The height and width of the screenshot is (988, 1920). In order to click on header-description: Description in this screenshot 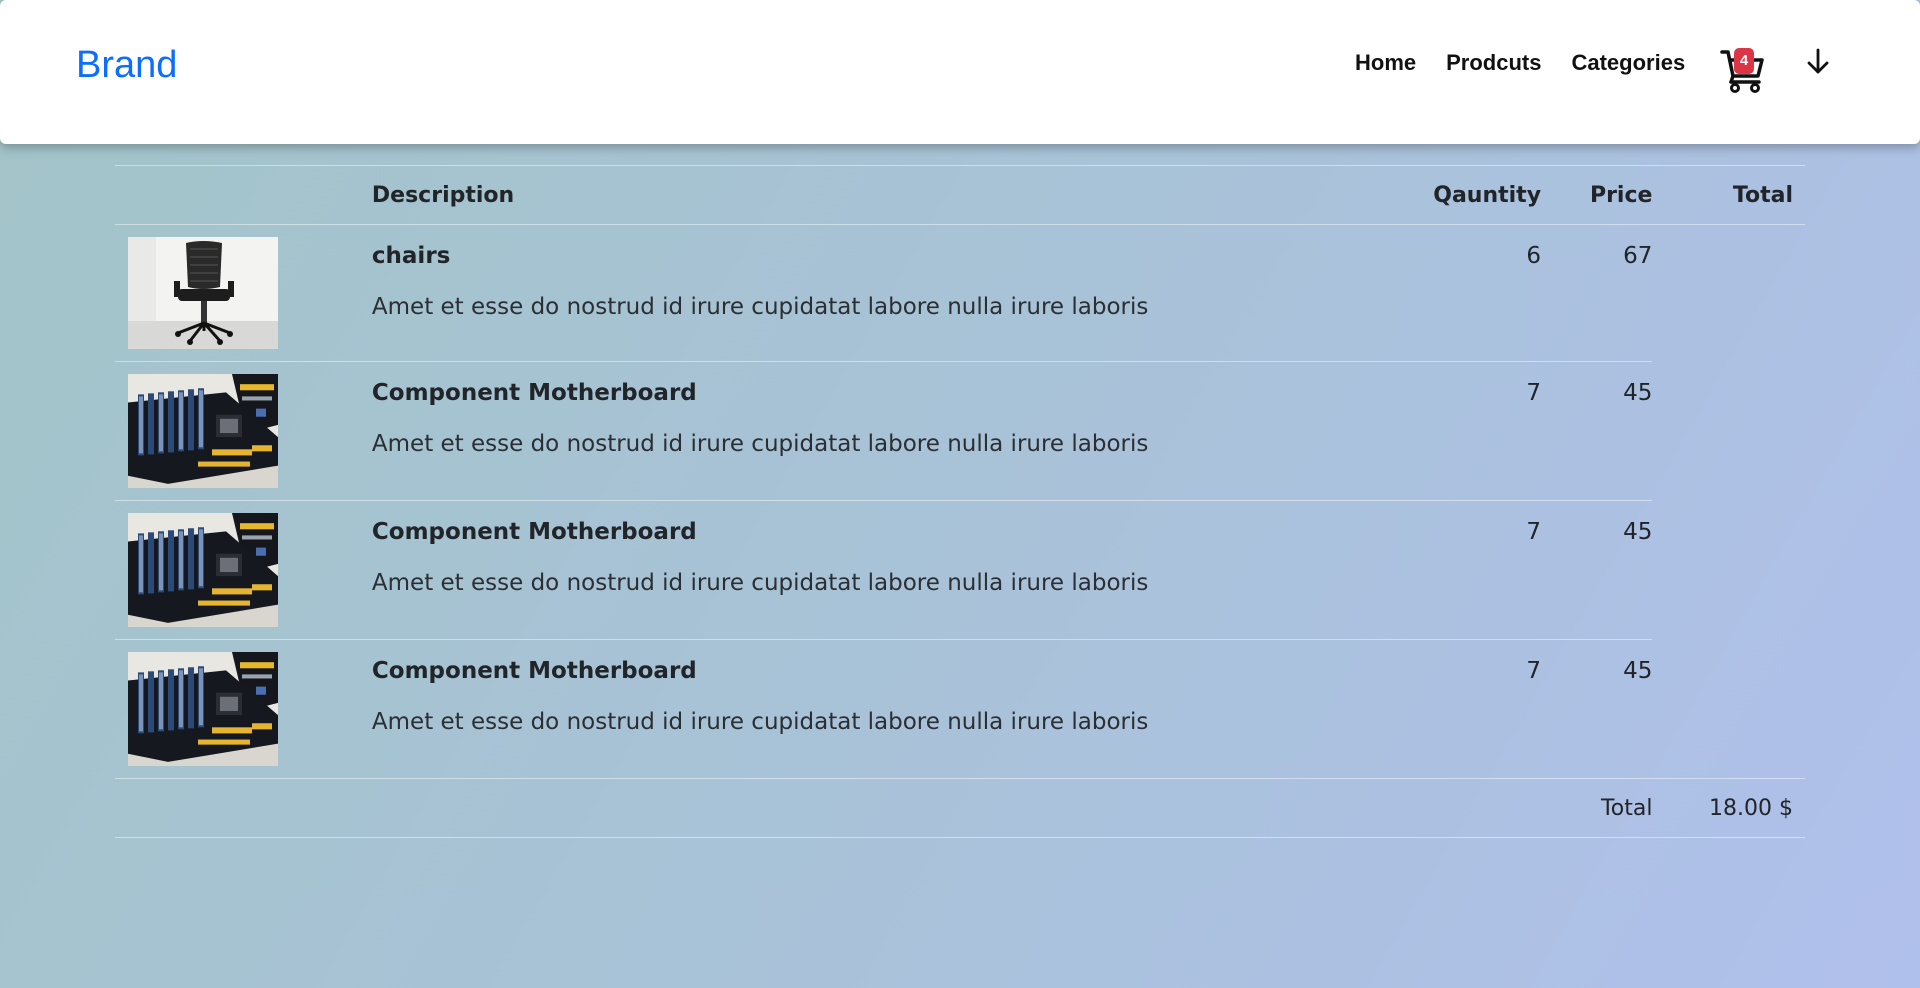, I will do `click(873, 195)`.